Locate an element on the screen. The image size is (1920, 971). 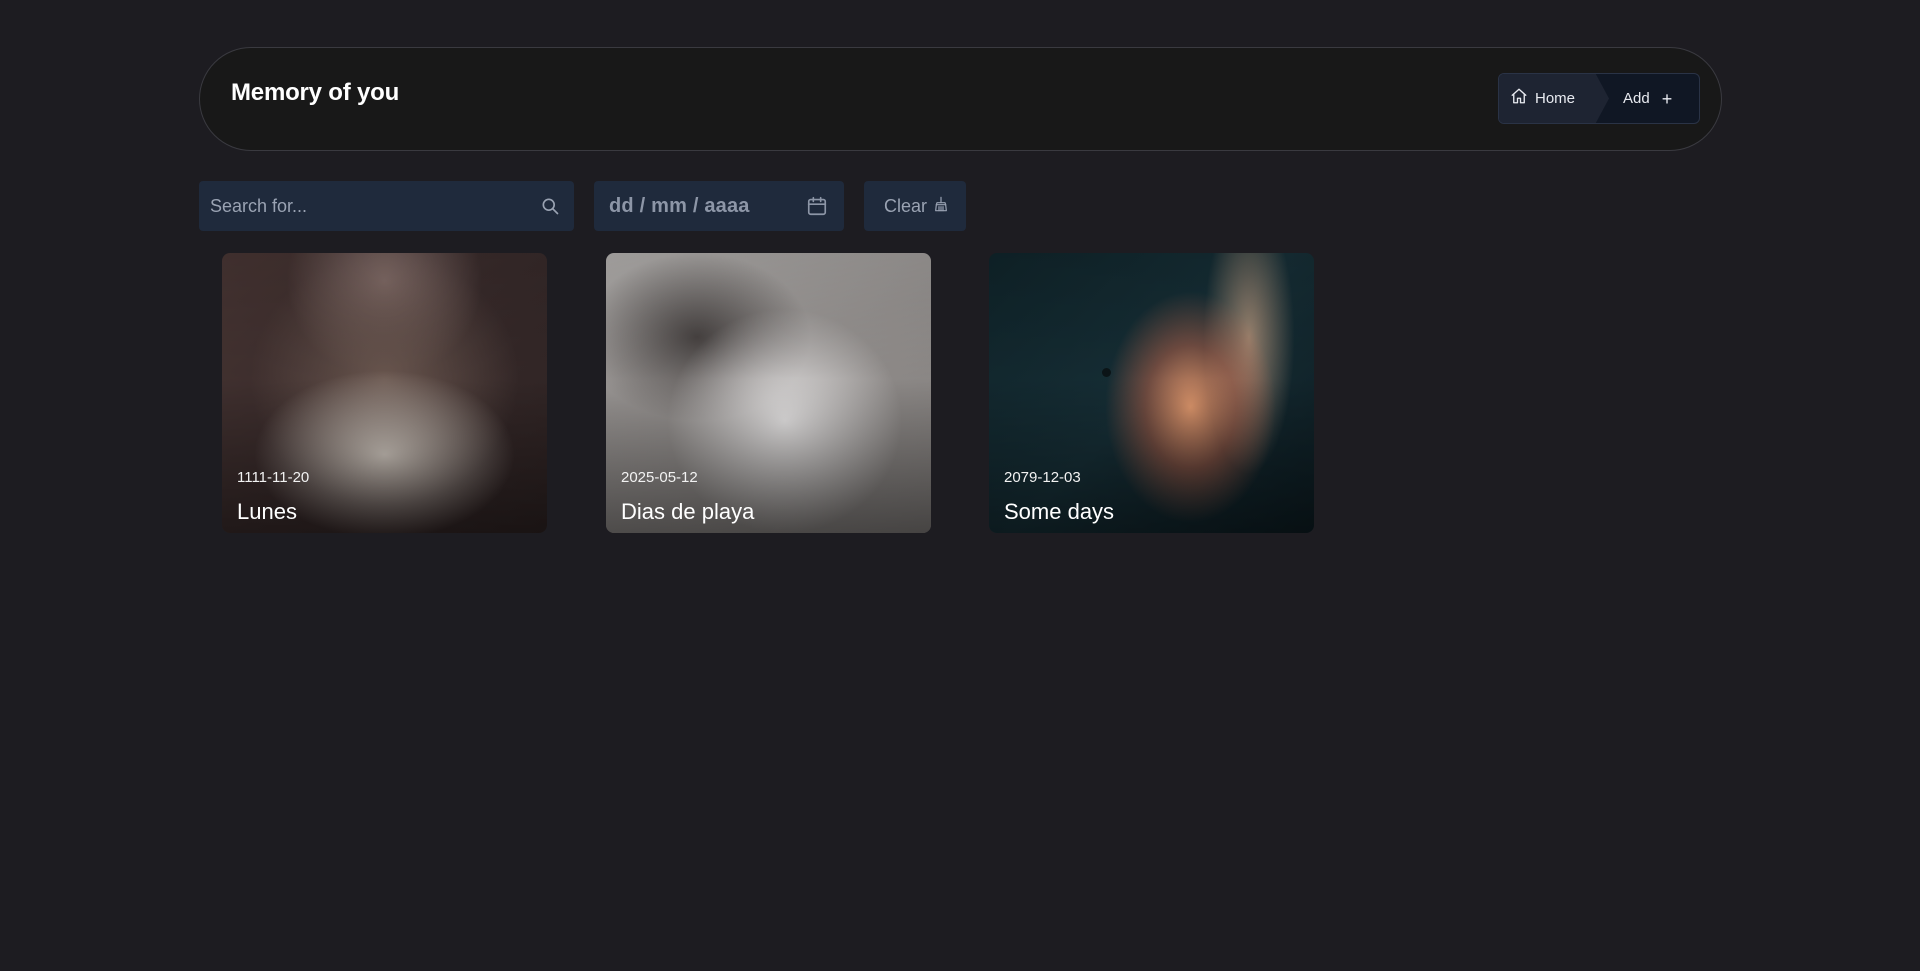
home-link: Home is located at coordinates (1554, 98).